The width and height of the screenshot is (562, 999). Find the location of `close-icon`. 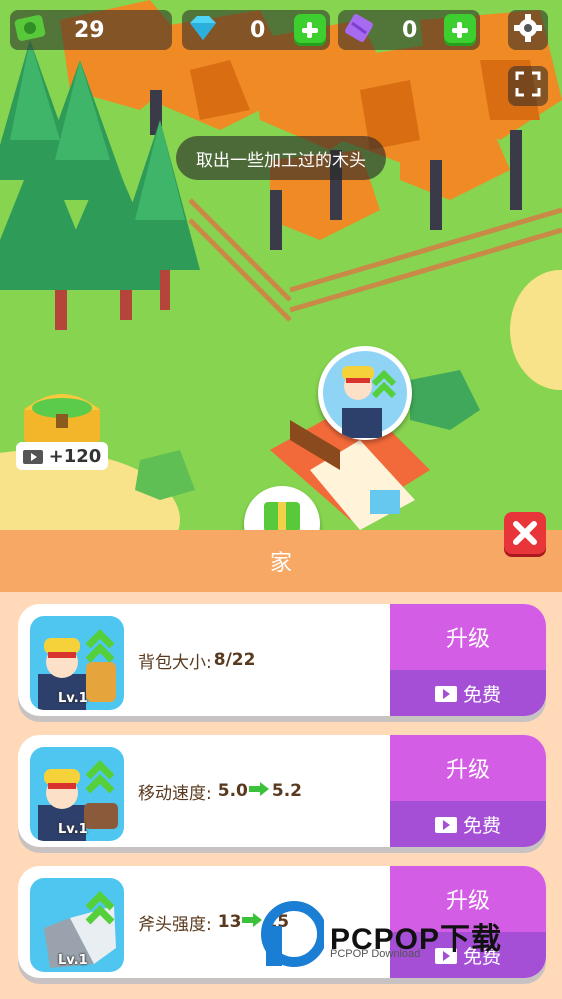

close-icon is located at coordinates (525, 533).